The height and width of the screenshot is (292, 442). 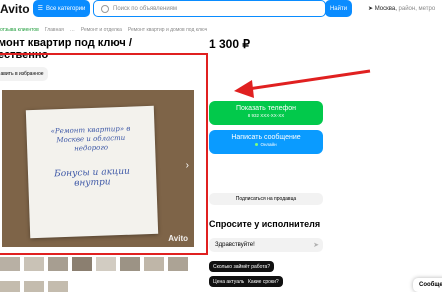 I want to click on location-sub: район, метро, so click(x=417, y=9).